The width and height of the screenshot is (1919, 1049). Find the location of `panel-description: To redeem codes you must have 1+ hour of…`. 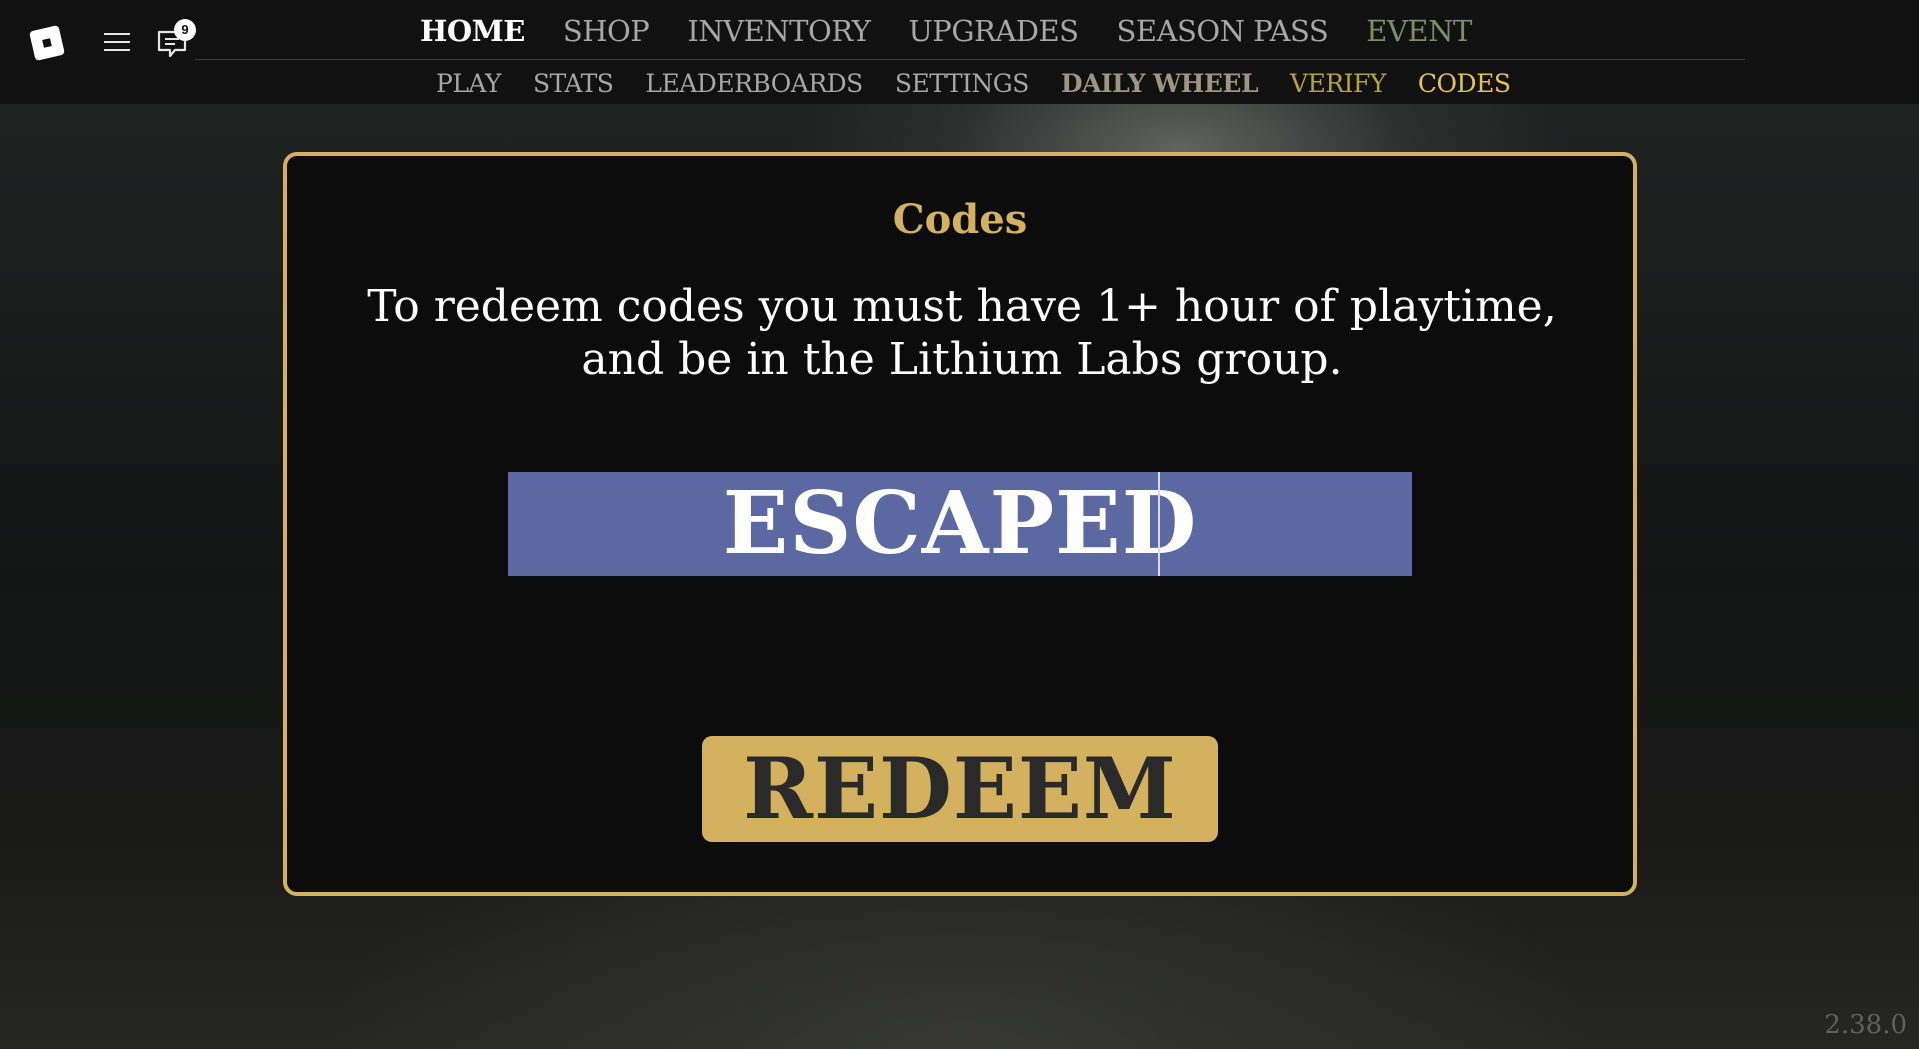

panel-description: To redeem codes you must have 1+ hour of… is located at coordinates (962, 333).